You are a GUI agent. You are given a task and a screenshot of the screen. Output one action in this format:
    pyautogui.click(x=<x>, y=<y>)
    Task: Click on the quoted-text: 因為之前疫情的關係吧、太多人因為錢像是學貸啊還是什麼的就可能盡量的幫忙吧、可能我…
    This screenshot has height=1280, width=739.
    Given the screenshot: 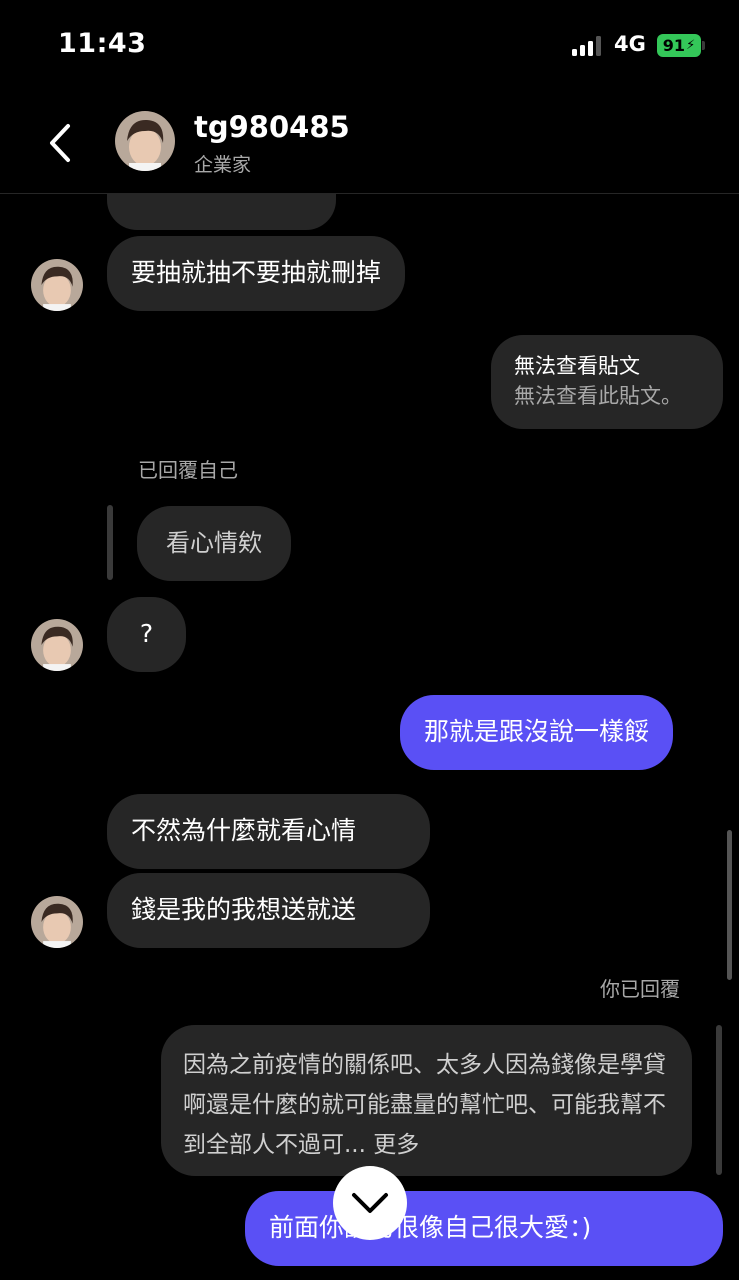 What is the action you would take?
    pyautogui.click(x=424, y=1105)
    